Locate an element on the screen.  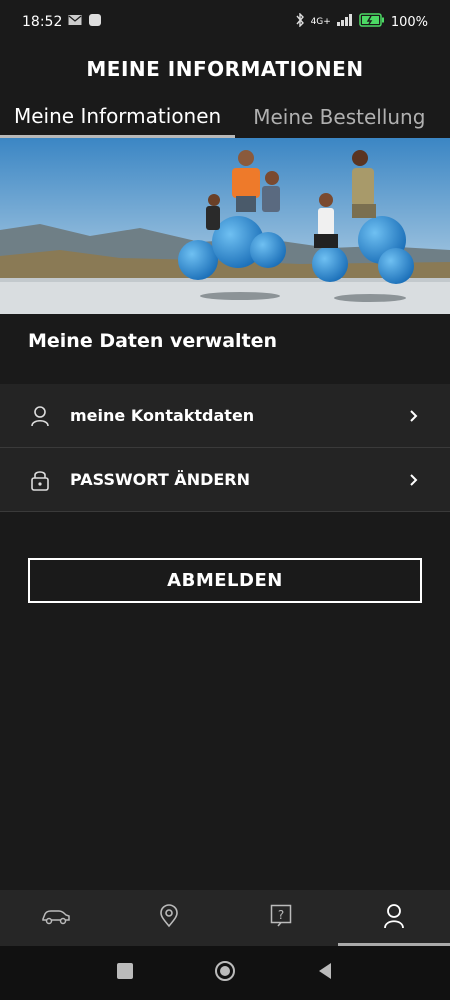
system-nav-bar is located at coordinates (225, 973).